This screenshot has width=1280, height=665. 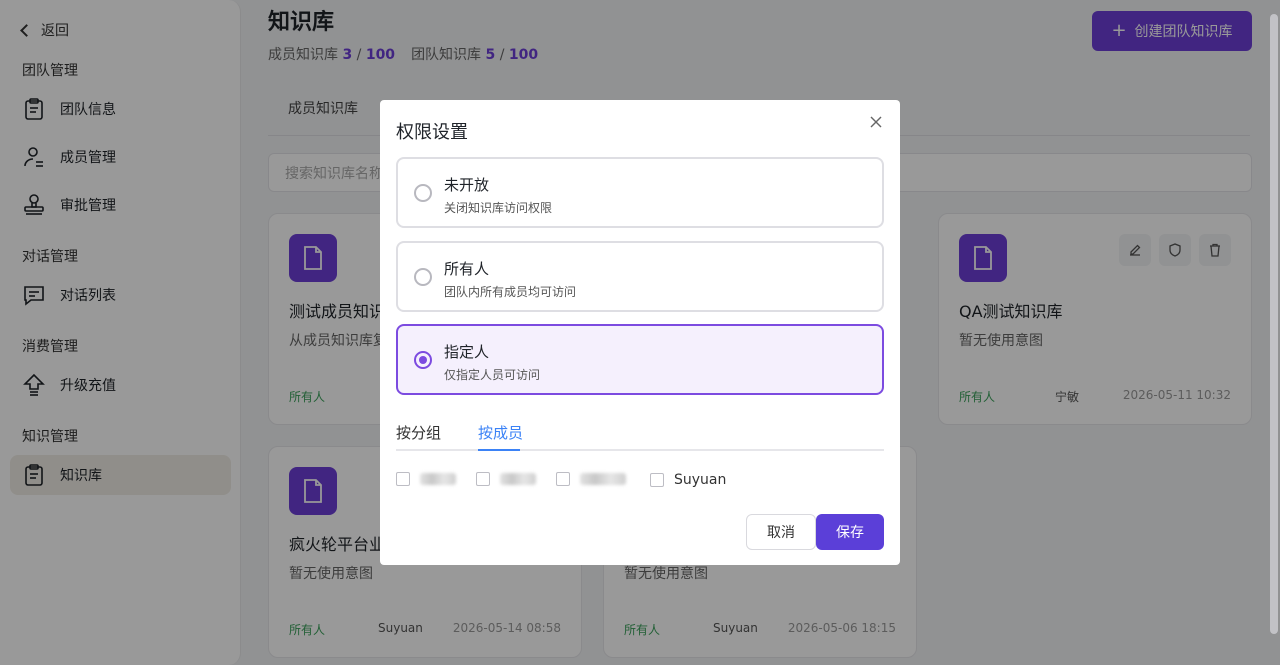 What do you see at coordinates (876, 122) in the screenshot?
I see `close-icon` at bounding box center [876, 122].